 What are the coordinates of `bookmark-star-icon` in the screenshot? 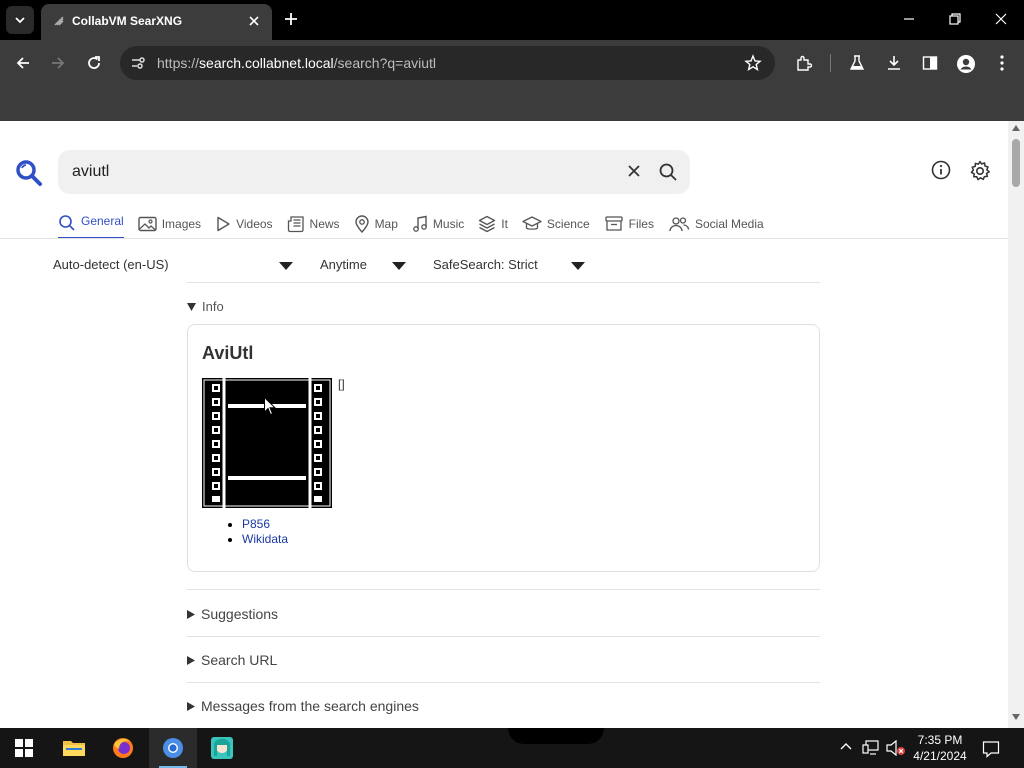 It's located at (753, 63).